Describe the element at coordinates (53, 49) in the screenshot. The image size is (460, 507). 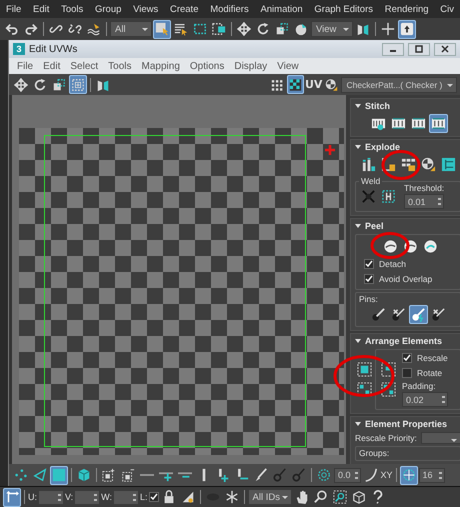
I see `window-title: Edit UVWs` at that location.